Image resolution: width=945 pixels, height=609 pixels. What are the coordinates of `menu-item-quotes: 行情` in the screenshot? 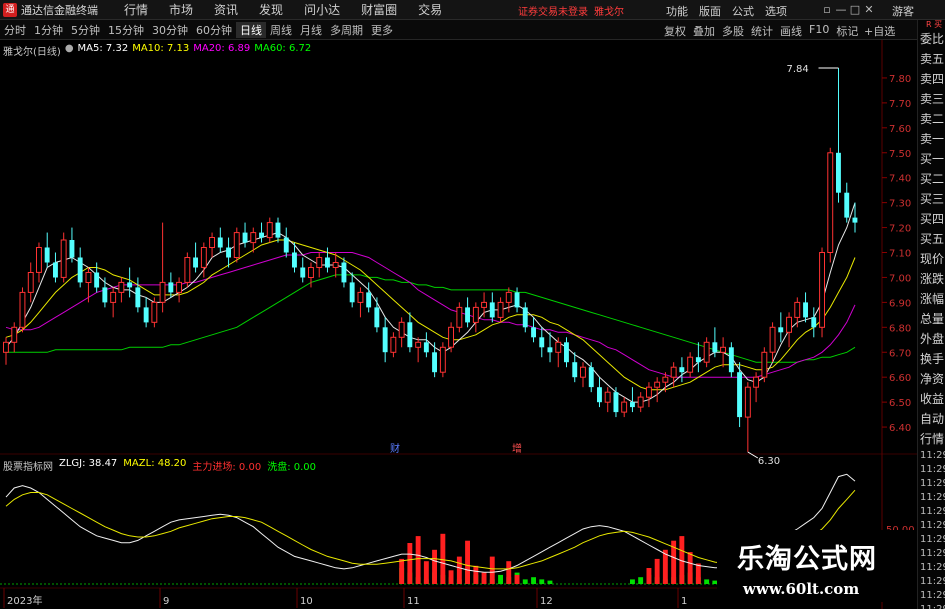 It's located at (136, 9).